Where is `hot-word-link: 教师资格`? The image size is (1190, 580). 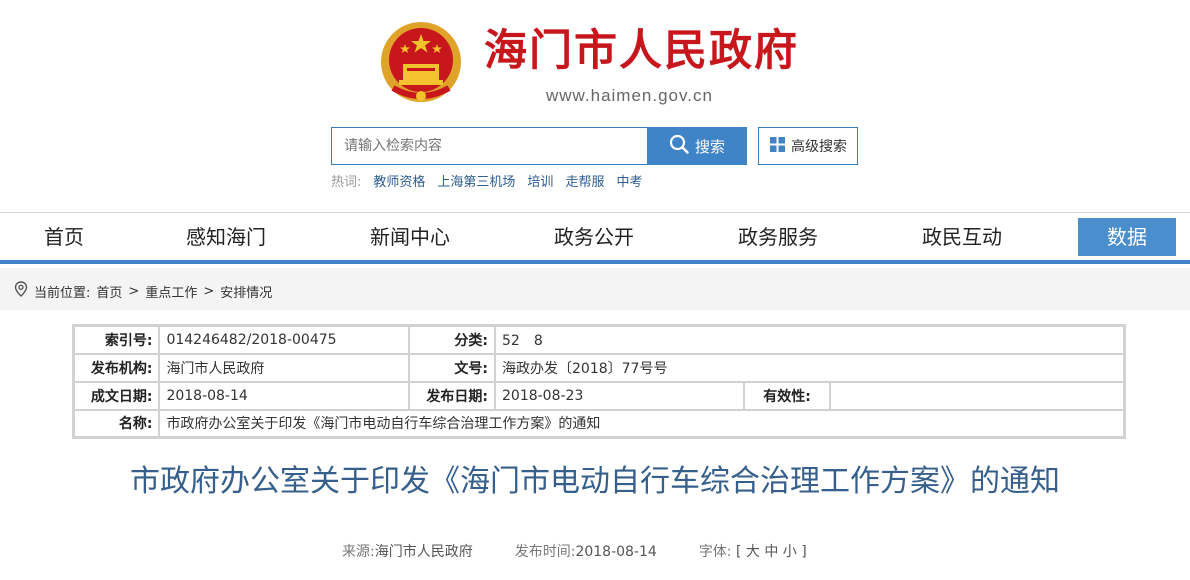 hot-word-link: 教师资格 is located at coordinates (399, 180).